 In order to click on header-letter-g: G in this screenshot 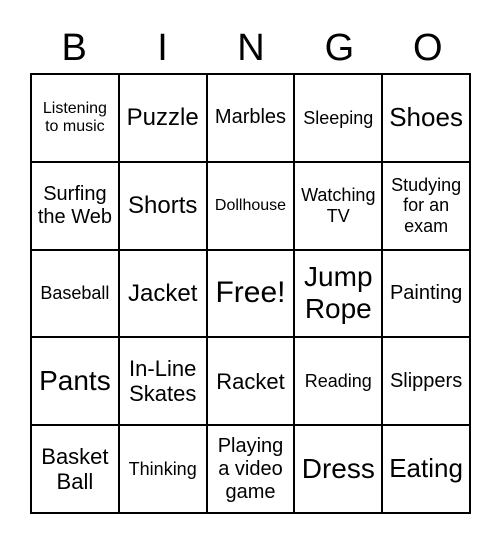, I will do `click(339, 48)`.